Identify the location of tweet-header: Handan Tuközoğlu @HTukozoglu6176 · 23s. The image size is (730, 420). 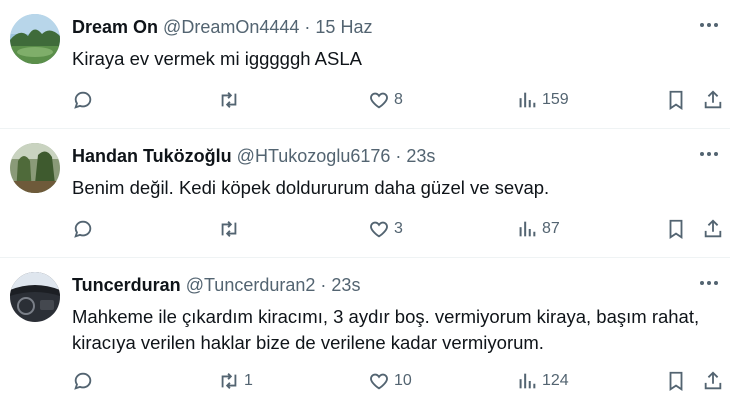
(253, 156).